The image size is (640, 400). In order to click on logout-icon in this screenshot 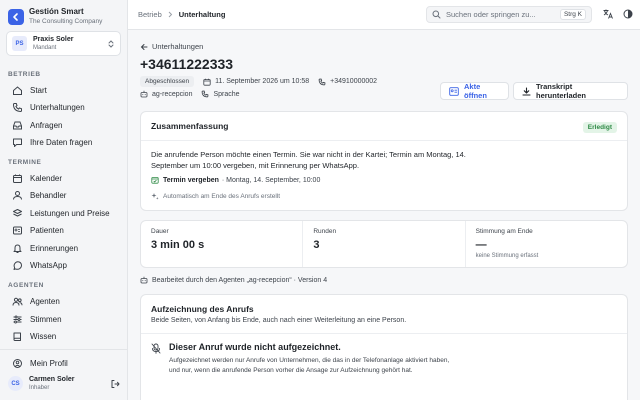, I will do `click(115, 384)`.